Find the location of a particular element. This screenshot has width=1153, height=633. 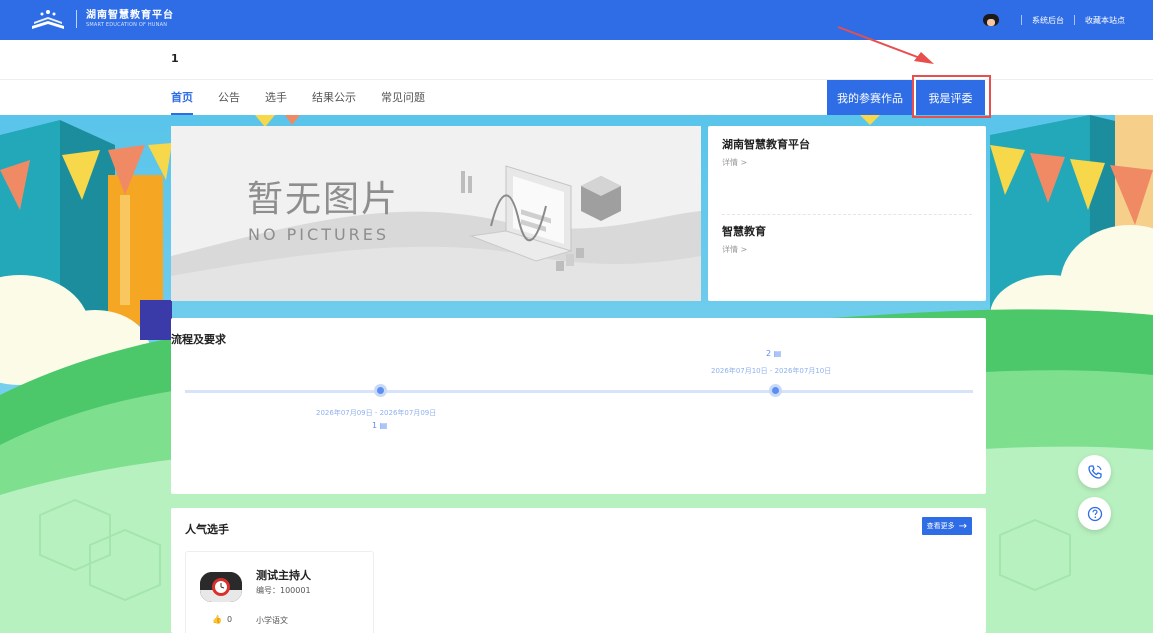

news-title: 智慧教育 is located at coordinates (744, 231).